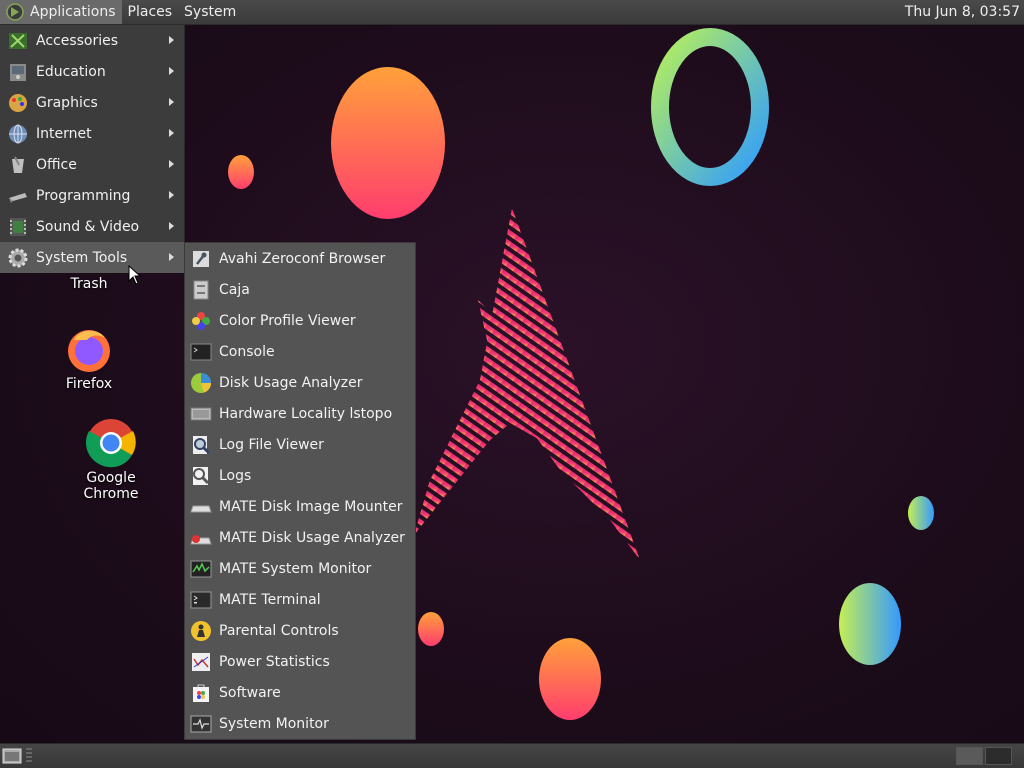 This screenshot has height=768, width=1024. Describe the element at coordinates (111, 486) in the screenshot. I see `chrome-label: Google Chrome` at that location.